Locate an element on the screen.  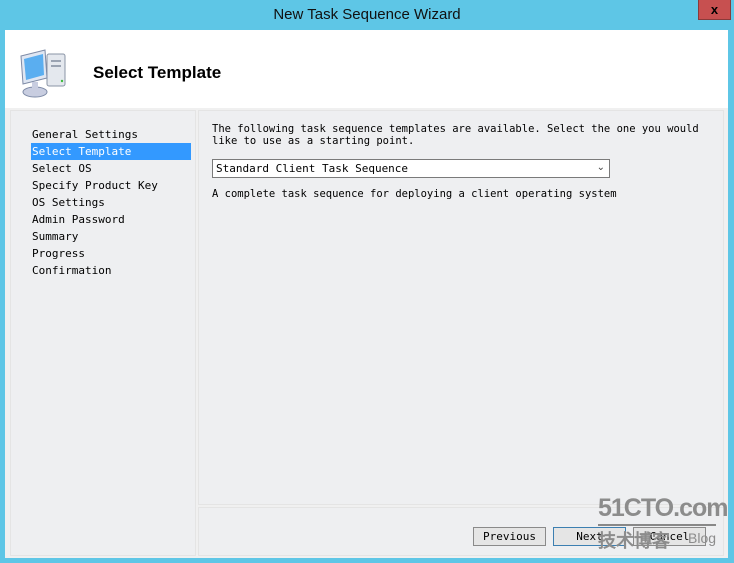
step-general-settings: General Settings is located at coordinates (111, 134).